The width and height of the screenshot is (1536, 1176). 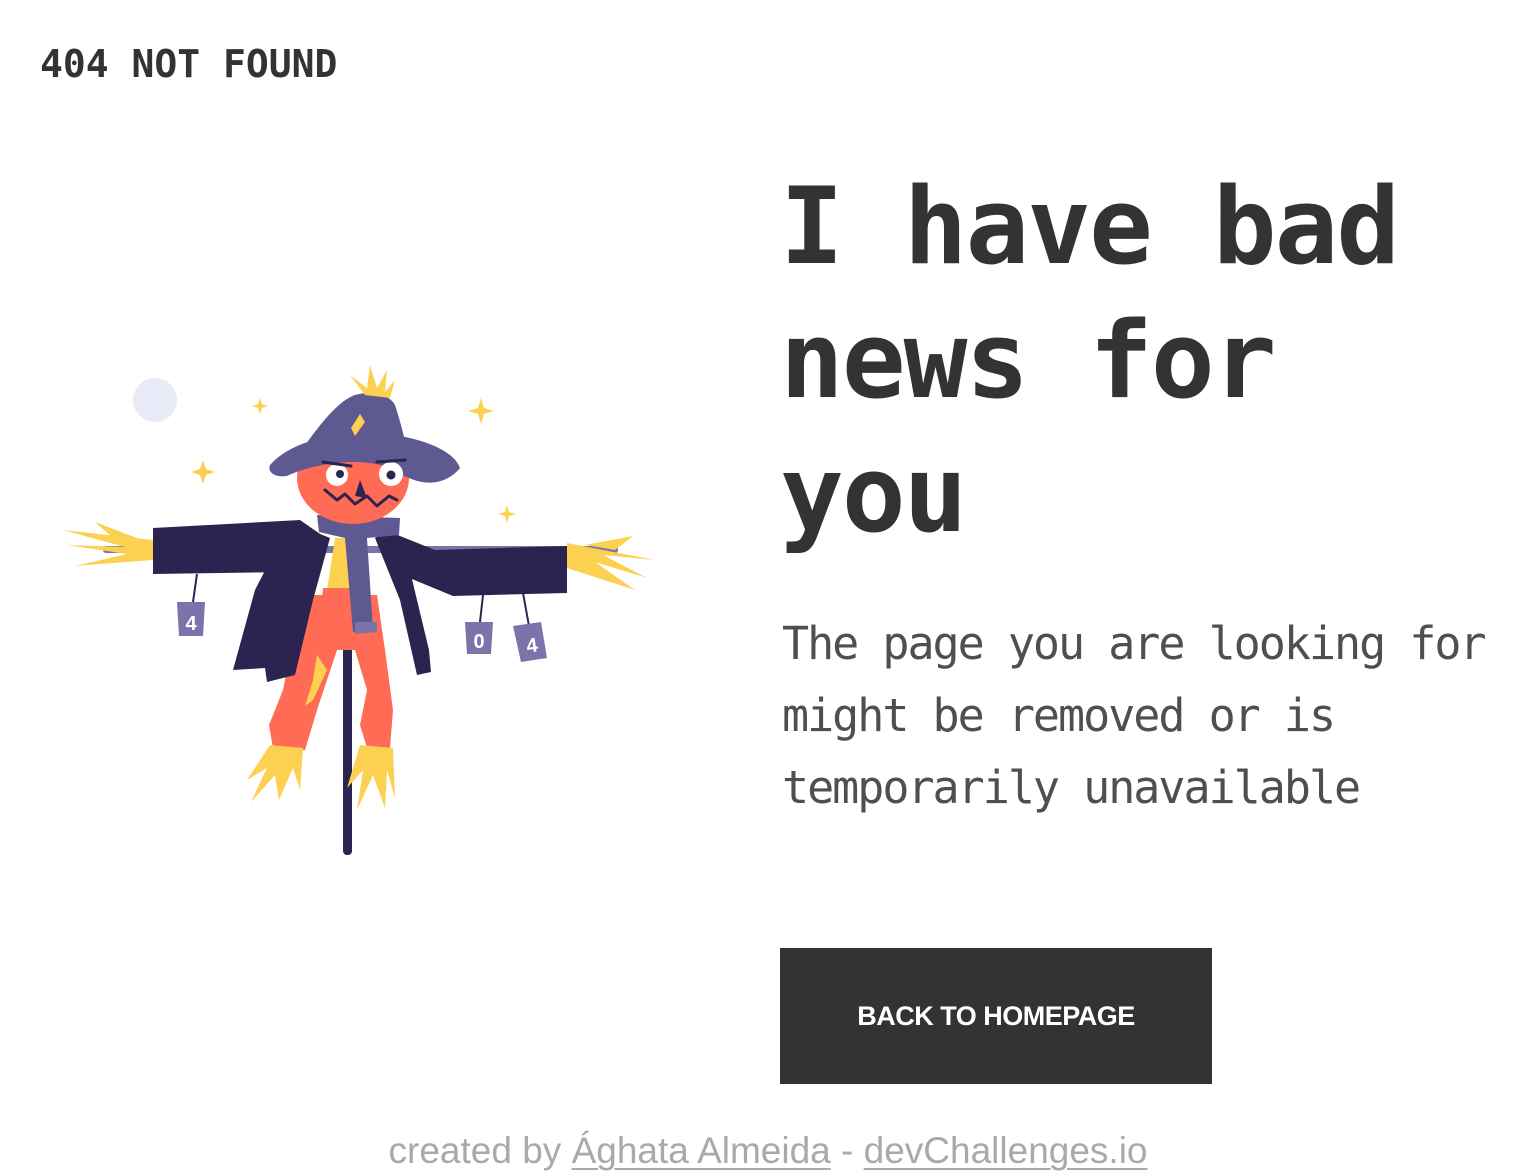 What do you see at coordinates (189, 64) in the screenshot?
I see `site-title: 404 NOT FOUND` at bounding box center [189, 64].